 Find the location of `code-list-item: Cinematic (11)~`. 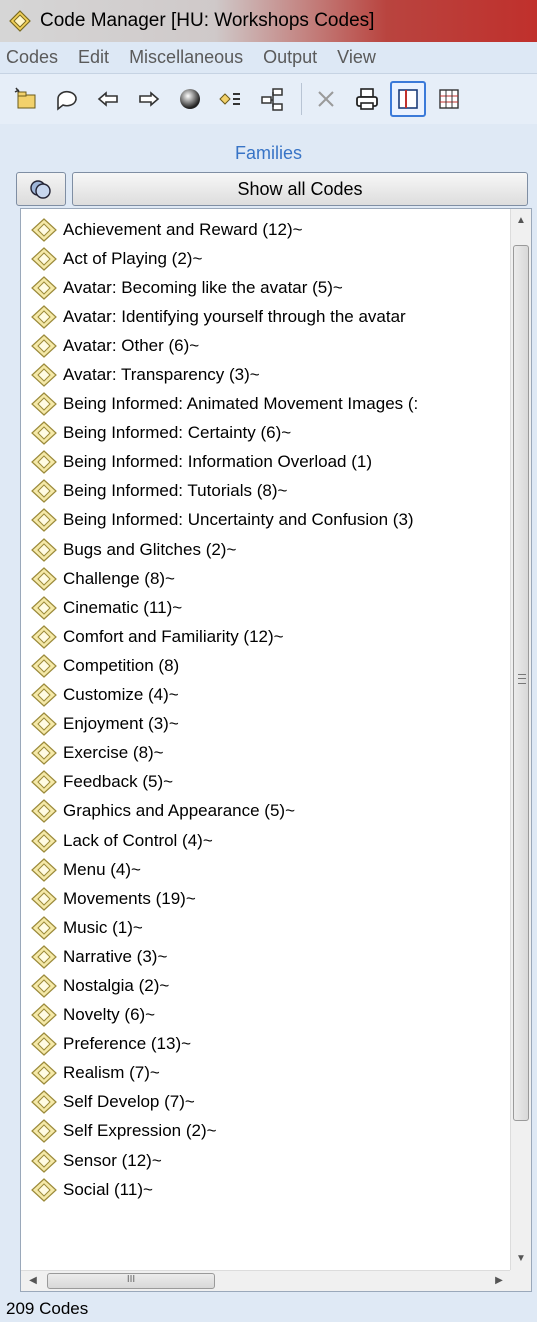

code-list-item: Cinematic (11)~ is located at coordinates (266, 607).